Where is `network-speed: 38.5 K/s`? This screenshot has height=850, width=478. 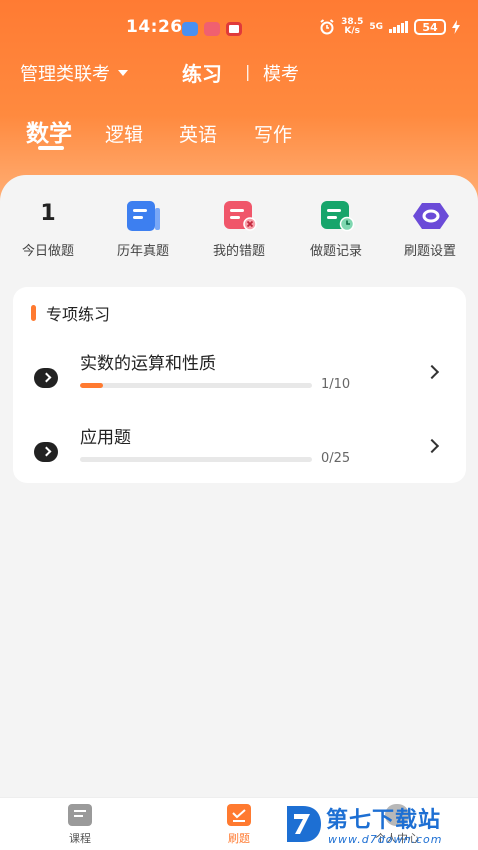 network-speed: 38.5 K/s is located at coordinates (352, 26).